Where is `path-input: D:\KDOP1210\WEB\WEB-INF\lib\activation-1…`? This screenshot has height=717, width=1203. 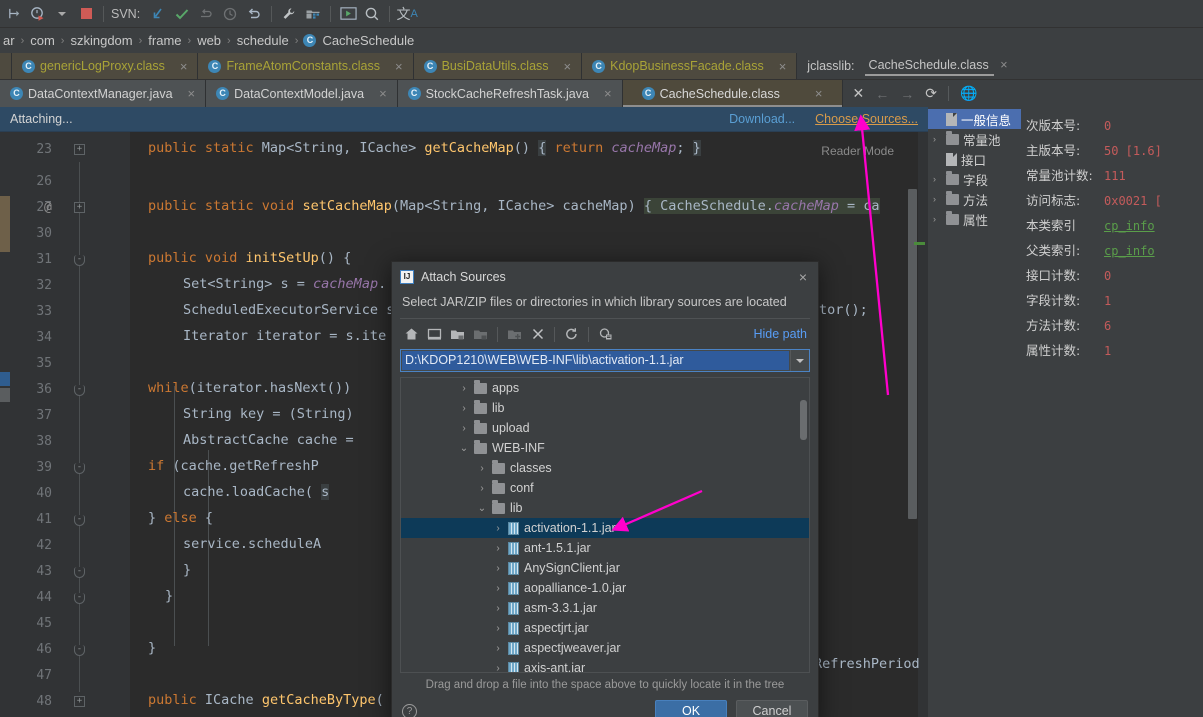 path-input: D:\KDOP1210\WEB\WEB-INF\lib\activation-1… is located at coordinates (595, 360).